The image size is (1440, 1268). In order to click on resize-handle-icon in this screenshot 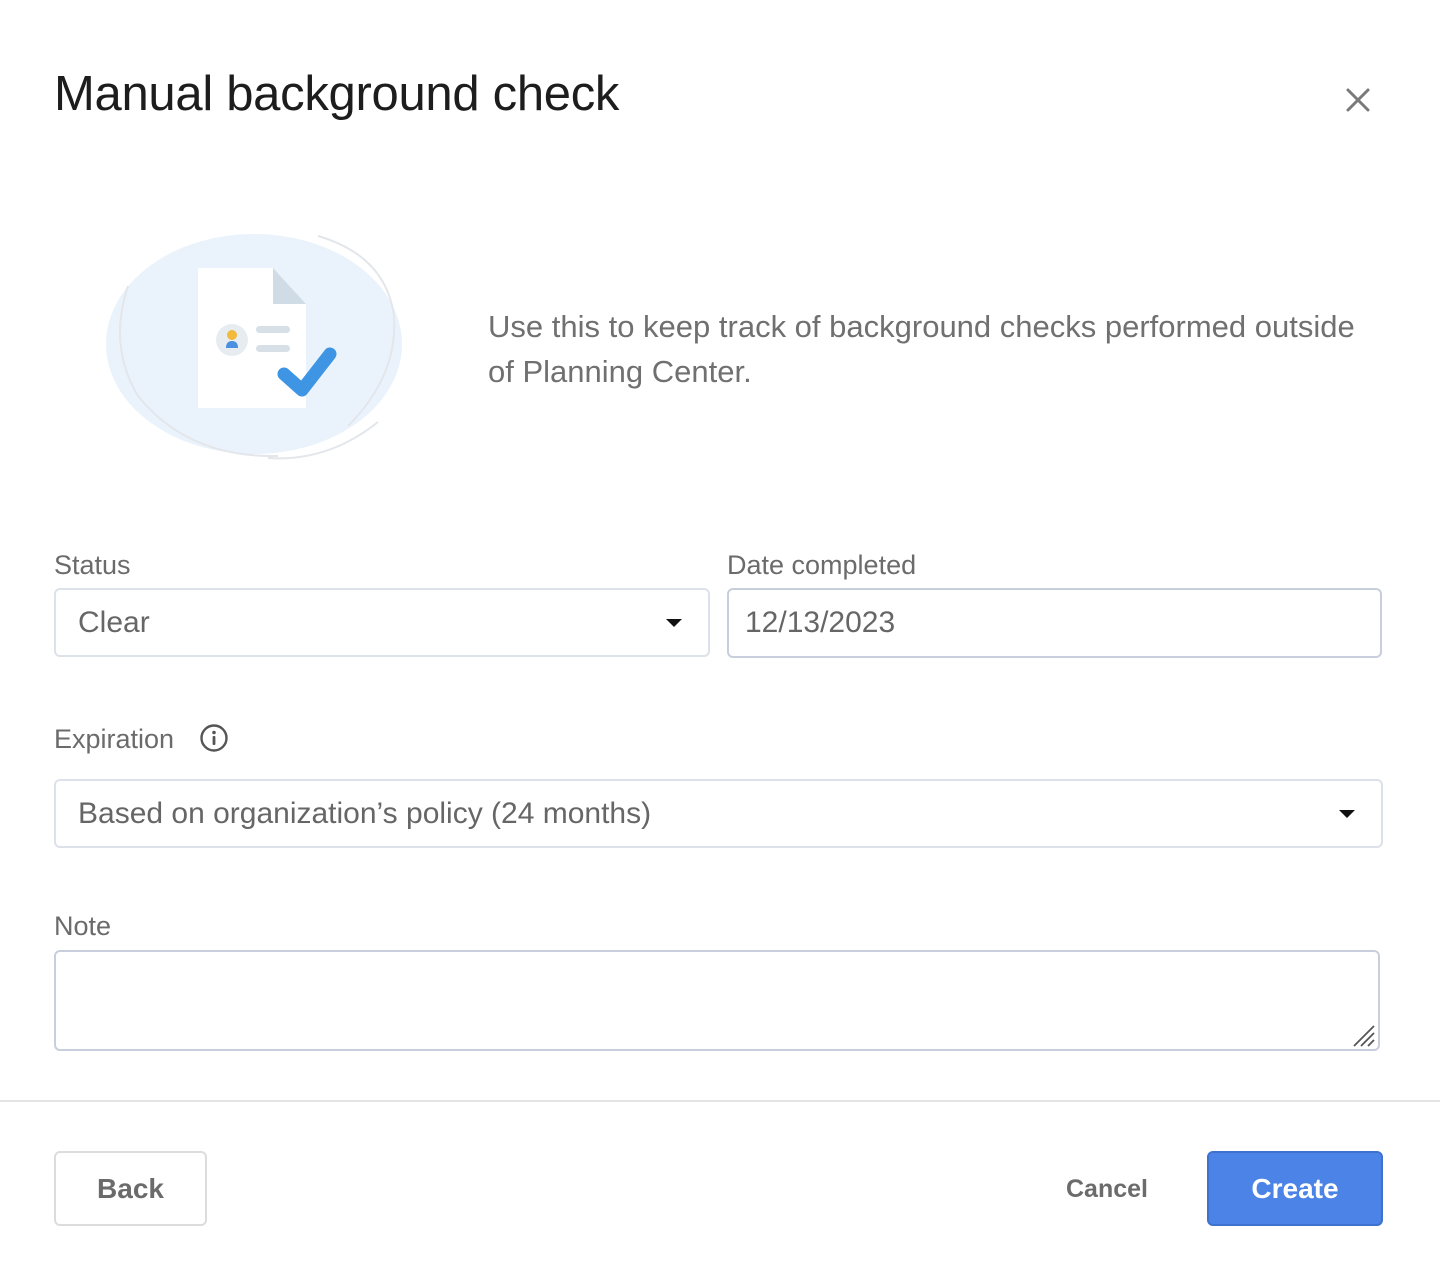, I will do `click(1363, 1035)`.